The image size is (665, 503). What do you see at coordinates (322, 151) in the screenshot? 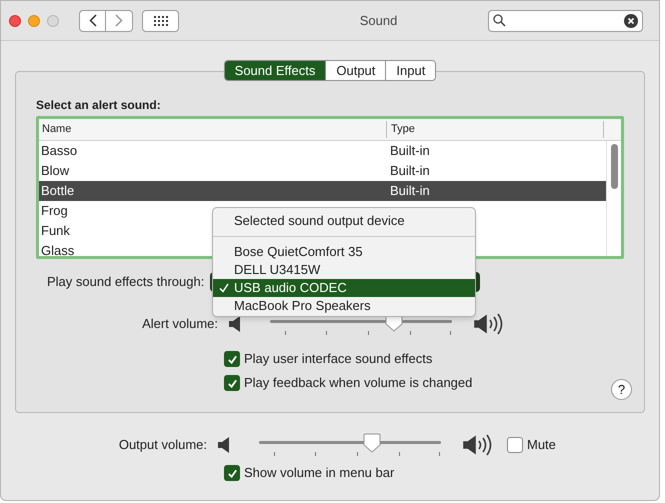
I see `table-row: Basso Built-in` at bounding box center [322, 151].